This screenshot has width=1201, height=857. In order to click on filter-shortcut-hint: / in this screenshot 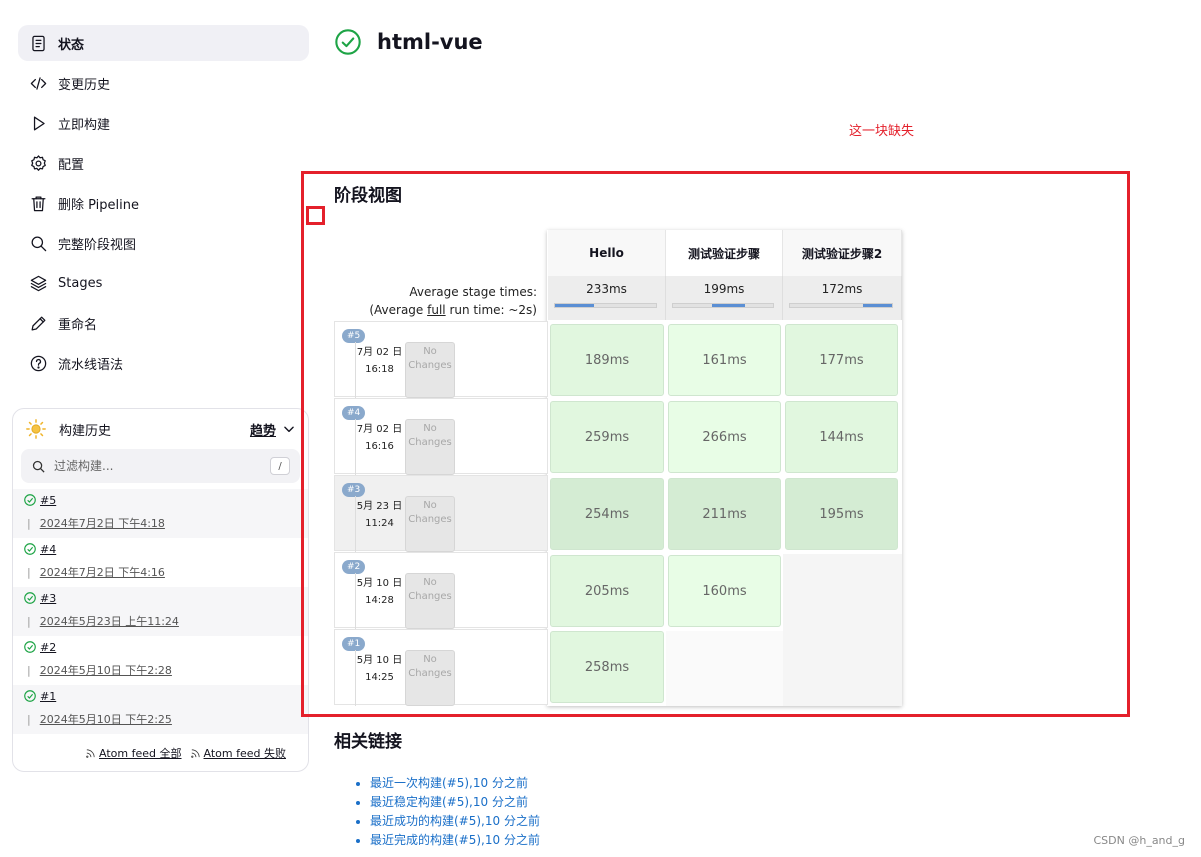, I will do `click(280, 466)`.